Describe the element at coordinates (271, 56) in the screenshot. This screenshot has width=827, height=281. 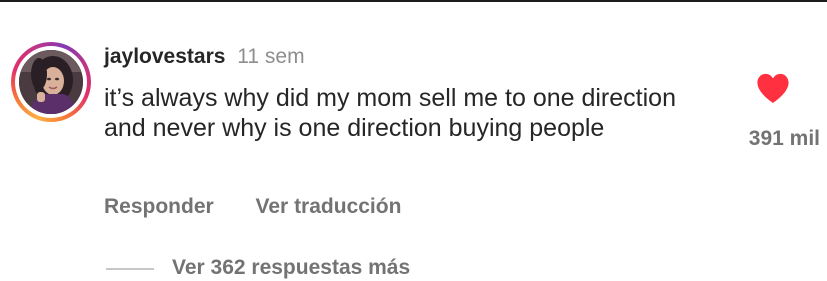
I see `comment-timestamp: 11 sem` at that location.